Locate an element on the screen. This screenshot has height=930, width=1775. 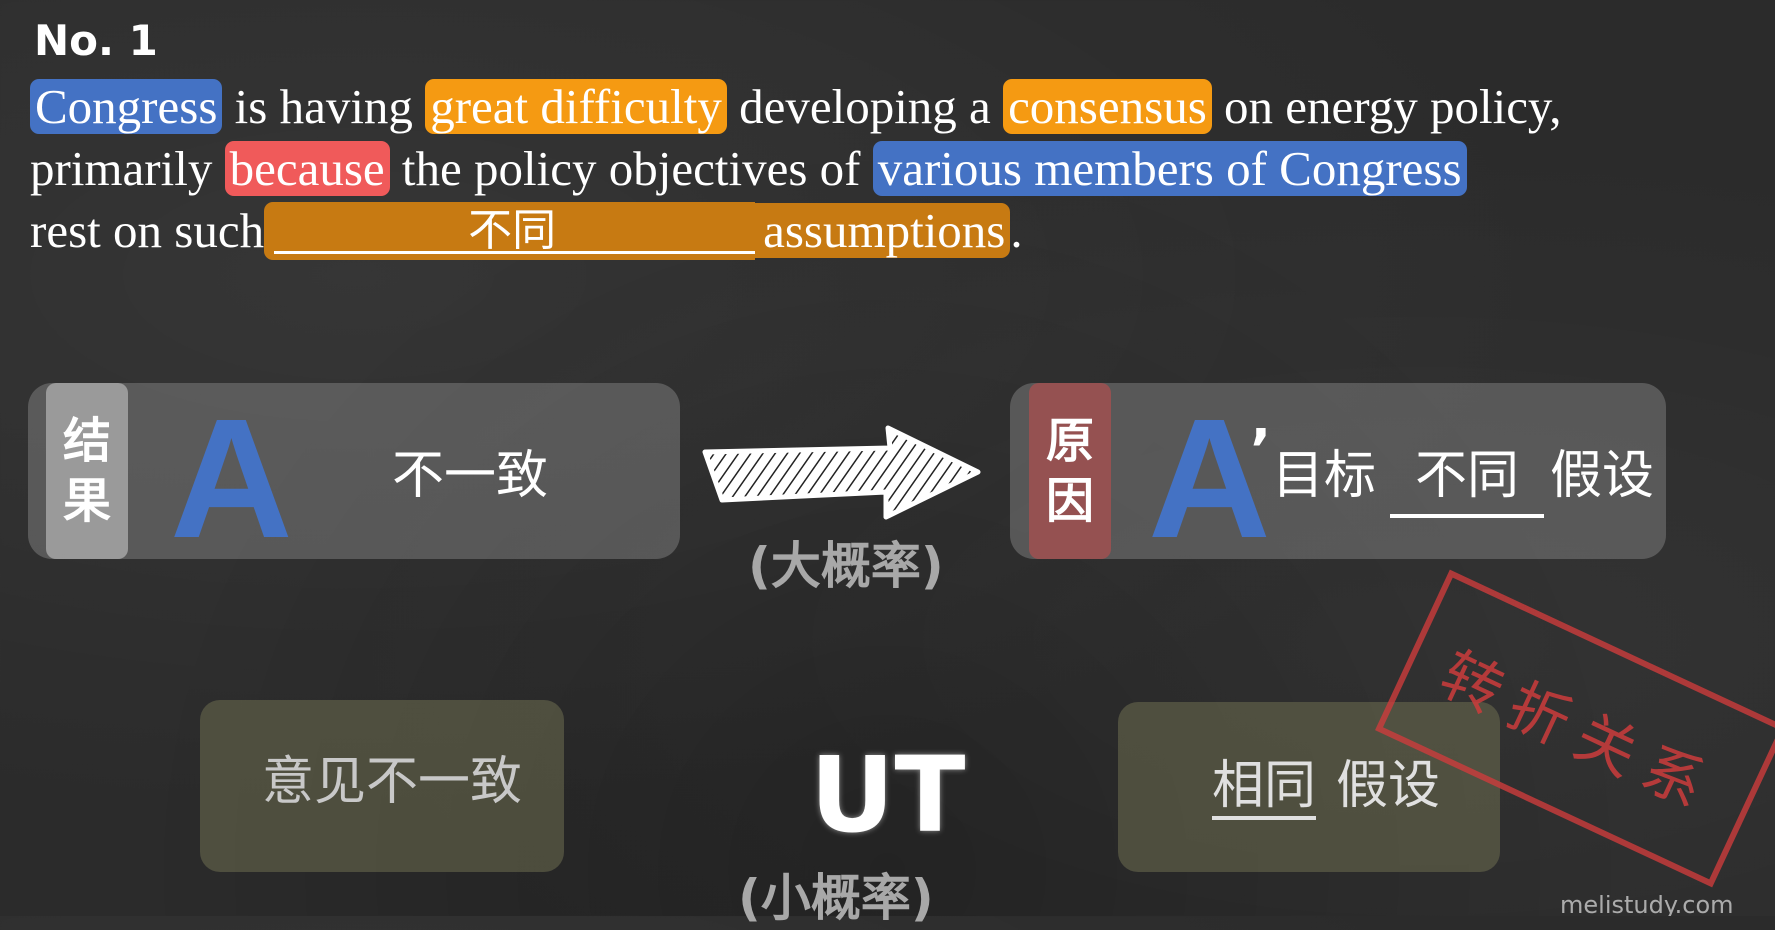
low-probability-caption: (小概率) is located at coordinates (836, 898).